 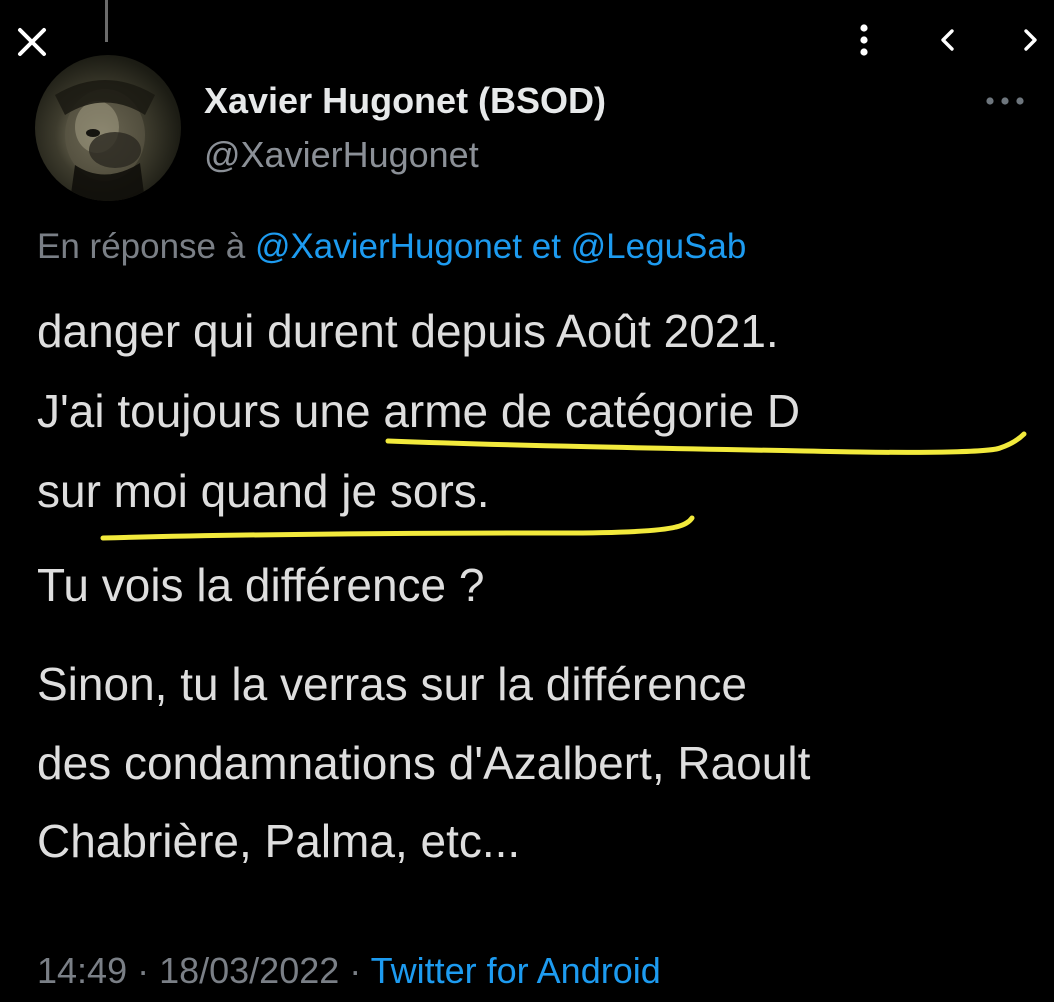 I want to click on close-button, so click(x=32, y=42).